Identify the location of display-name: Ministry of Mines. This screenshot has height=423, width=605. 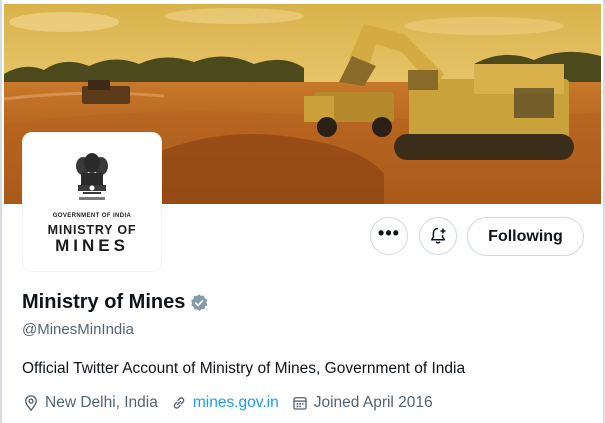
(104, 302).